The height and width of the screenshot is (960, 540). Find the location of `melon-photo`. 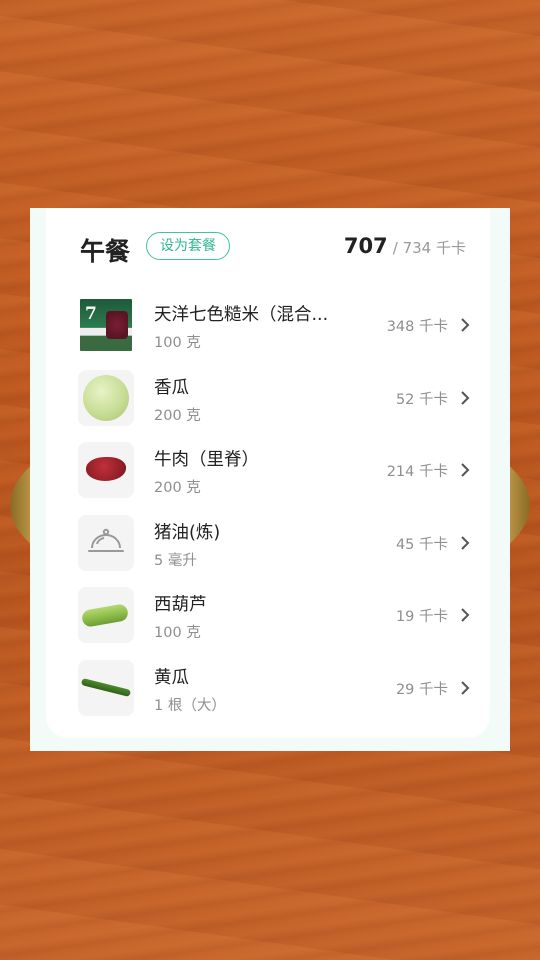

melon-photo is located at coordinates (106, 397).